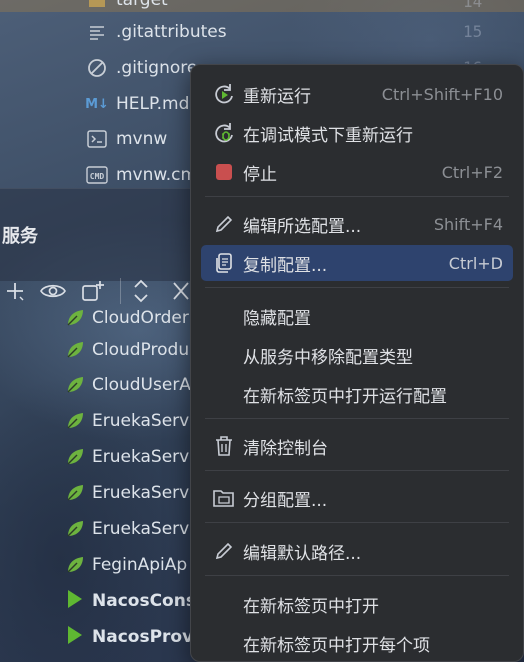 The width and height of the screenshot is (524, 662). I want to click on copy-icon, so click(224, 263).